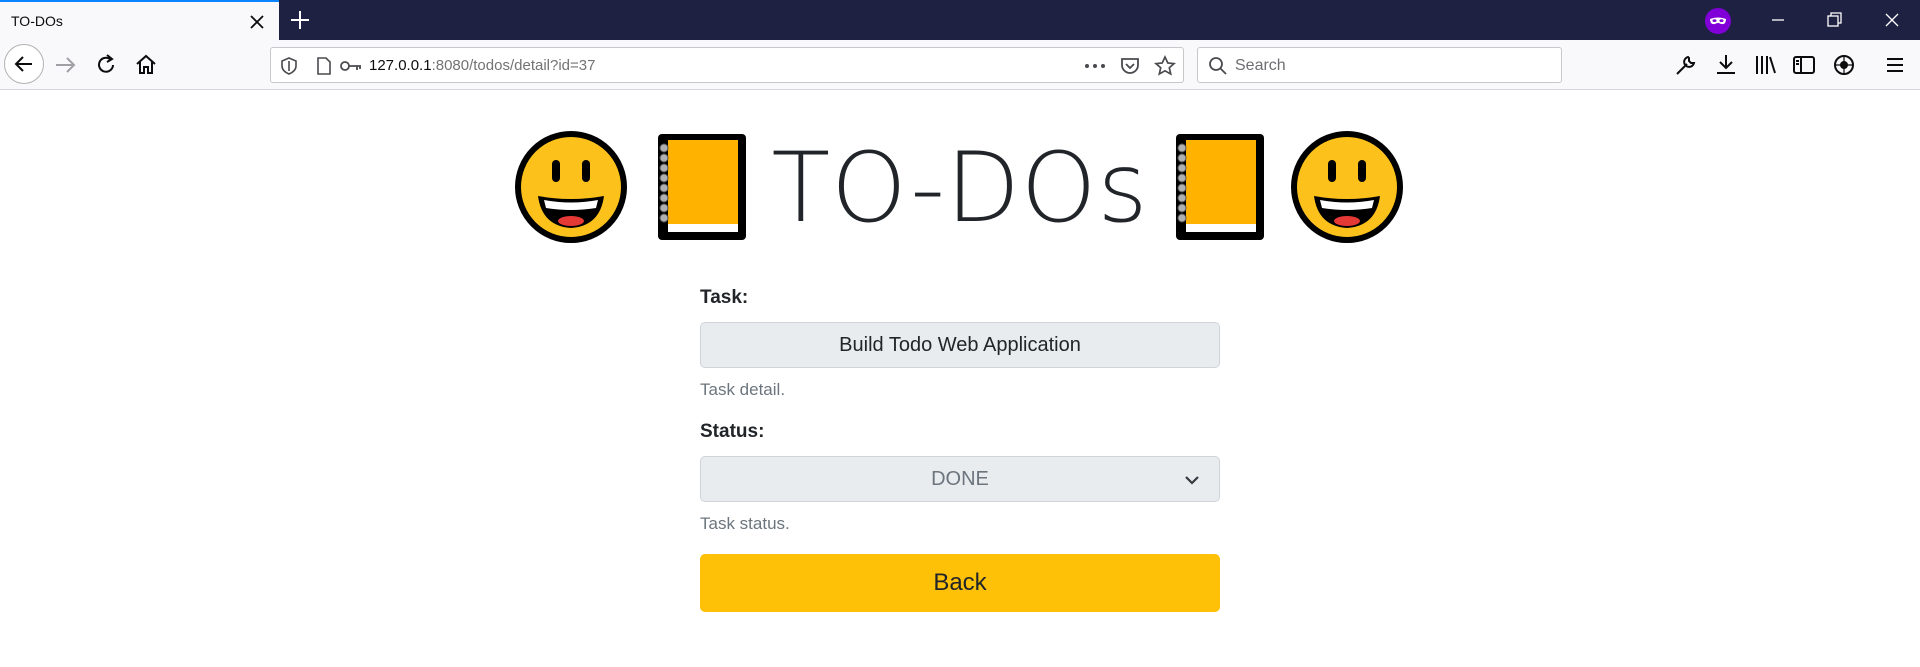  I want to click on private-browsing-icon, so click(1718, 21).